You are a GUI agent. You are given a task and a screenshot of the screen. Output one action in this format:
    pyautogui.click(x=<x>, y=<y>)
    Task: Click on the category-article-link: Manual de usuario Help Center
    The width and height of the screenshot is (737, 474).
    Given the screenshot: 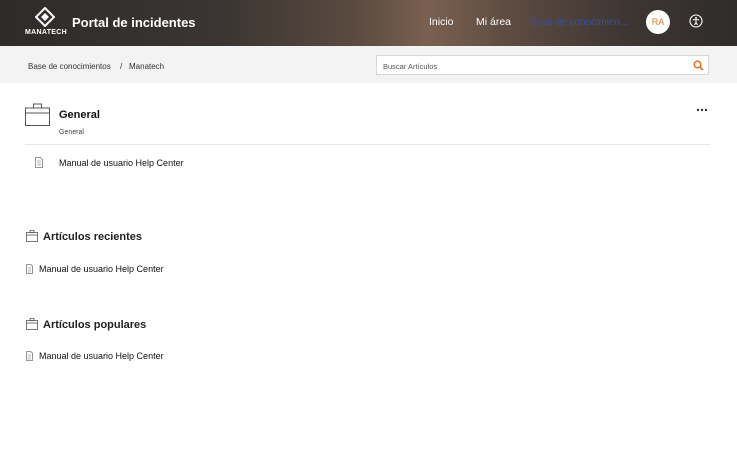 What is the action you would take?
    pyautogui.click(x=121, y=163)
    